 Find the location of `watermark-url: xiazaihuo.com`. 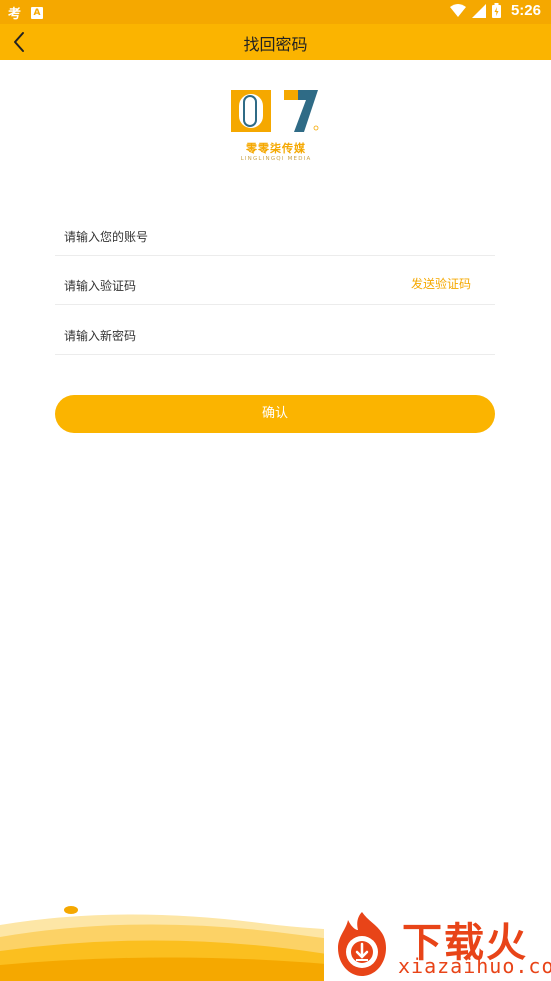

watermark-url: xiazaihuo.com is located at coordinates (474, 966).